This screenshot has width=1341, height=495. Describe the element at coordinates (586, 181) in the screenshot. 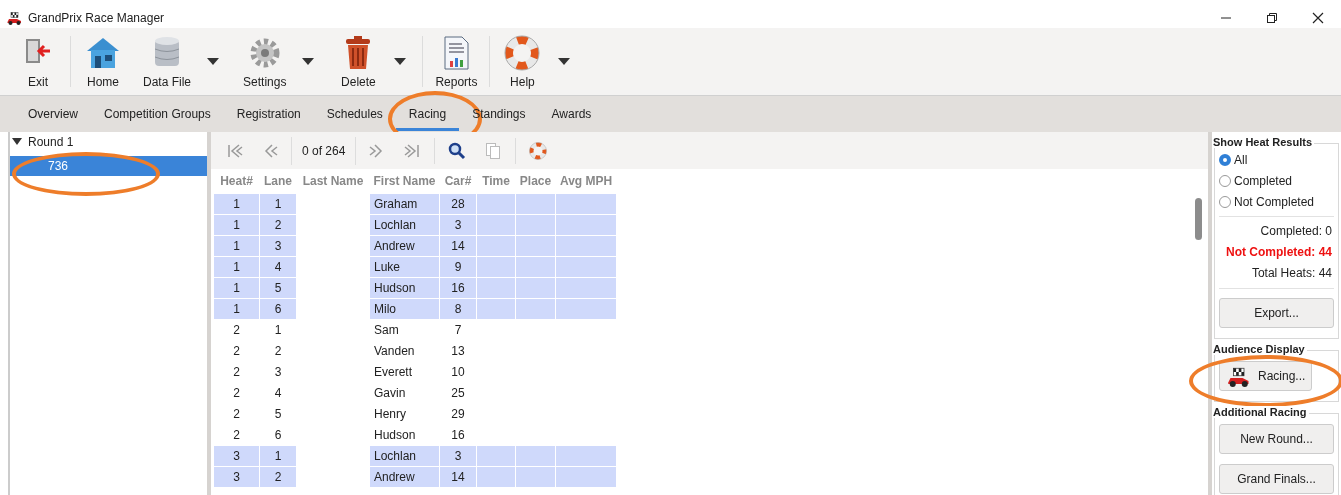

I see `column-header: Avg MPH` at that location.